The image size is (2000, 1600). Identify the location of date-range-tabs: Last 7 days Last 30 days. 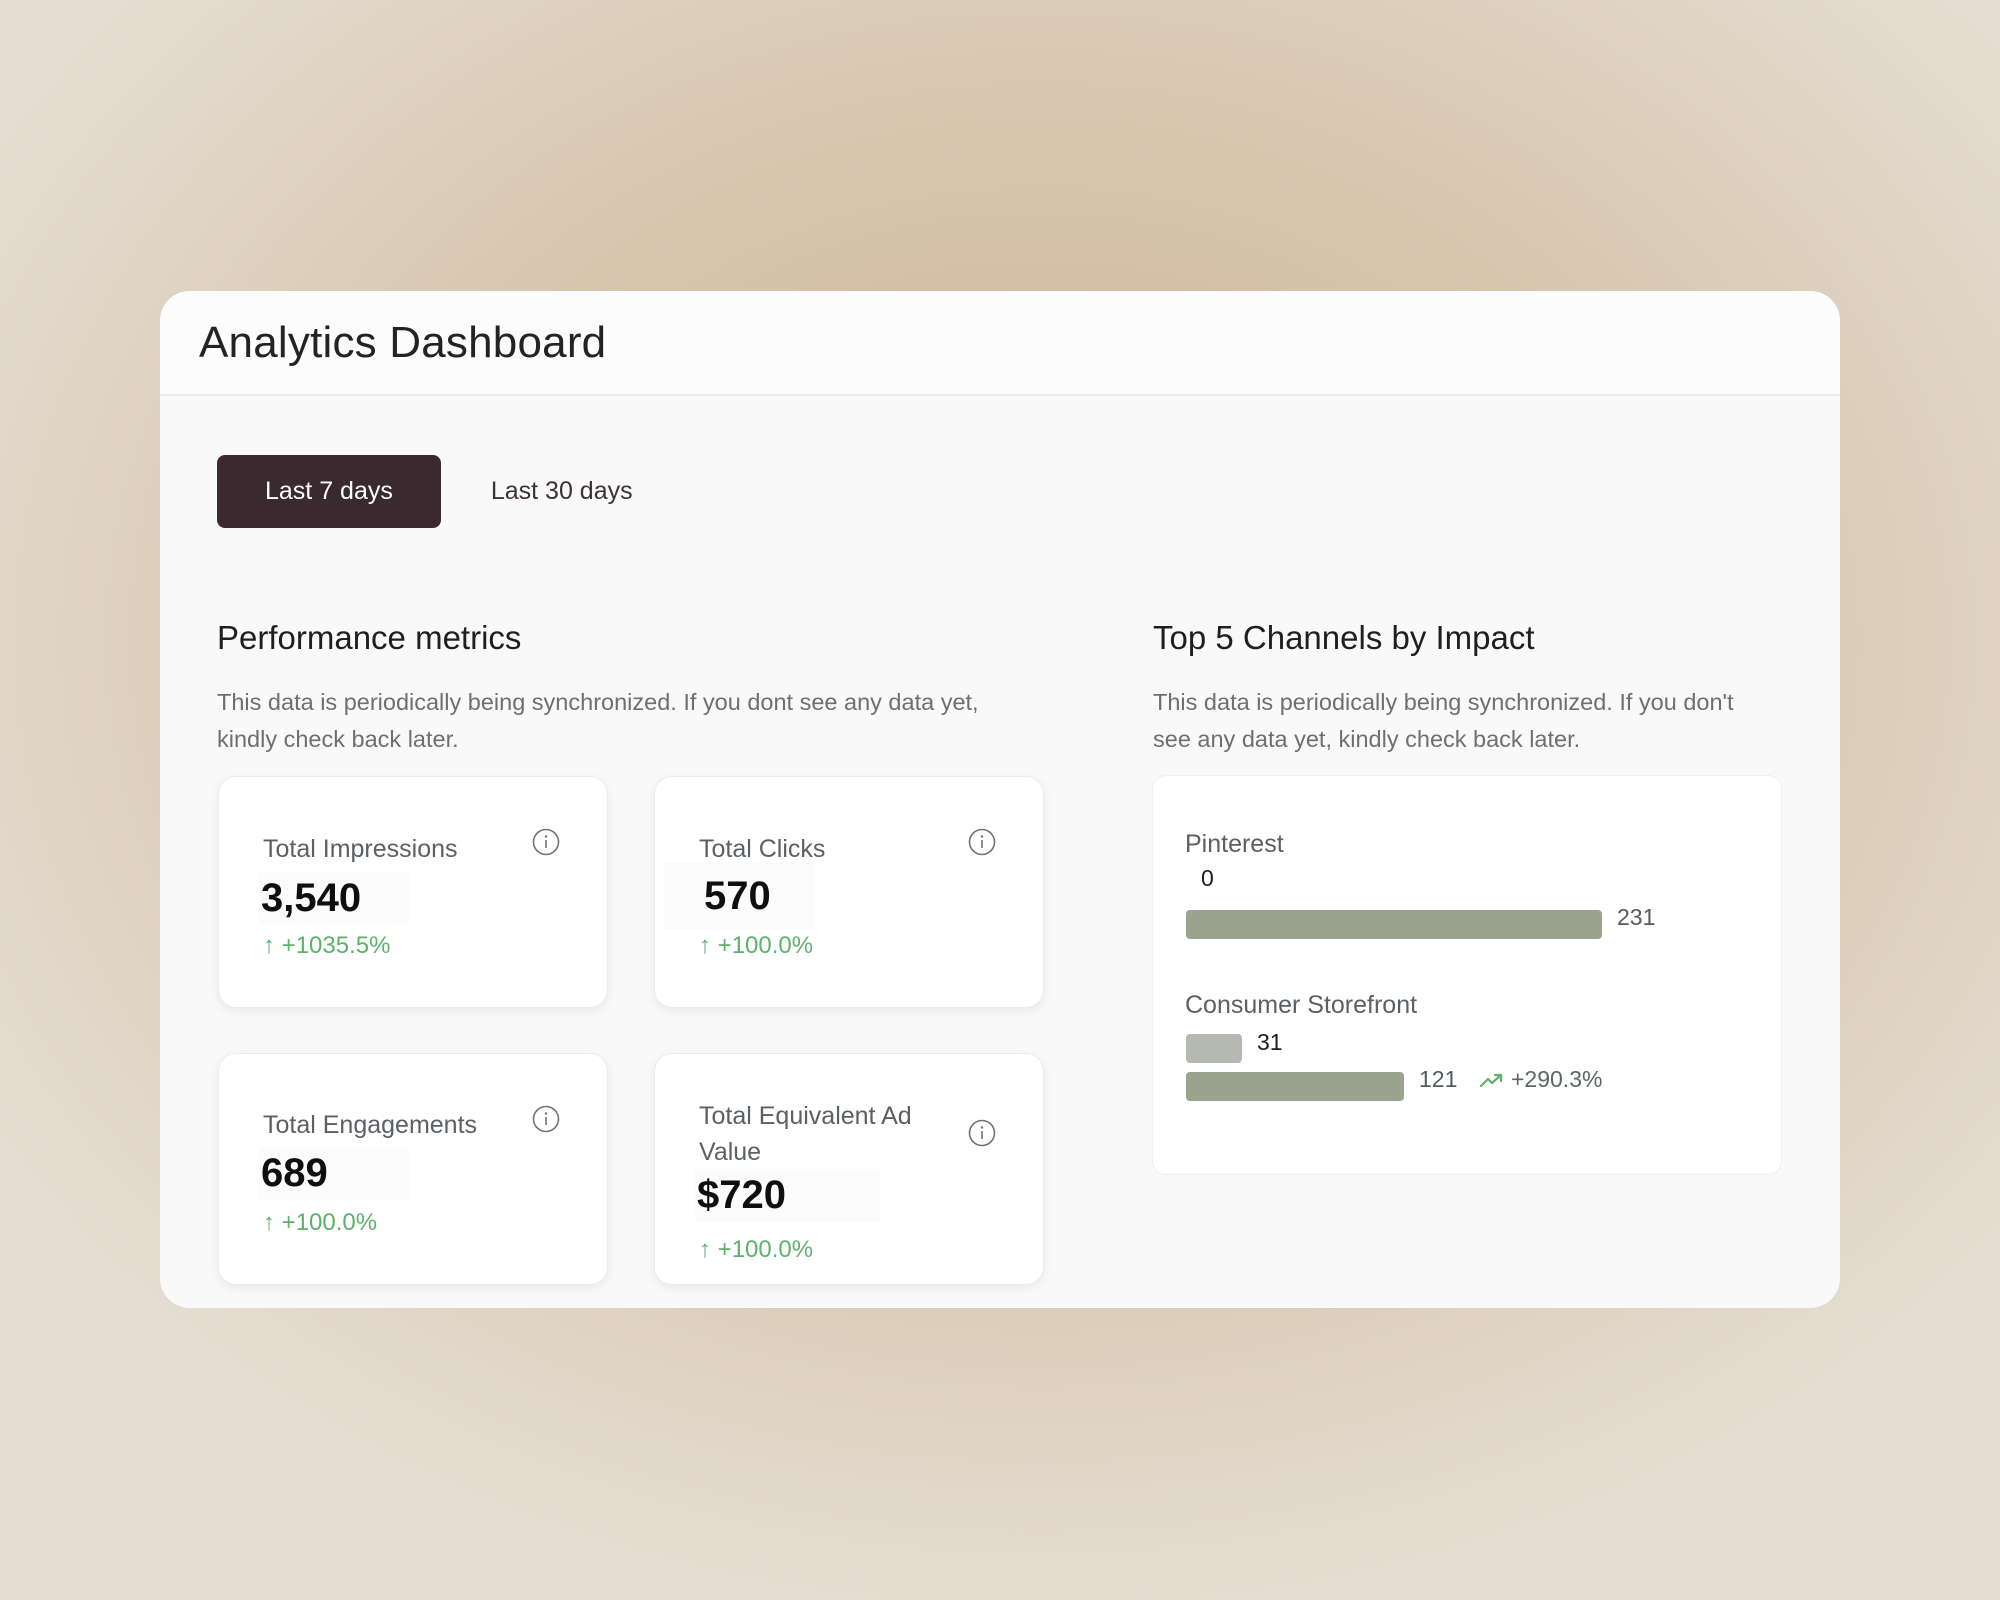
(449, 491).